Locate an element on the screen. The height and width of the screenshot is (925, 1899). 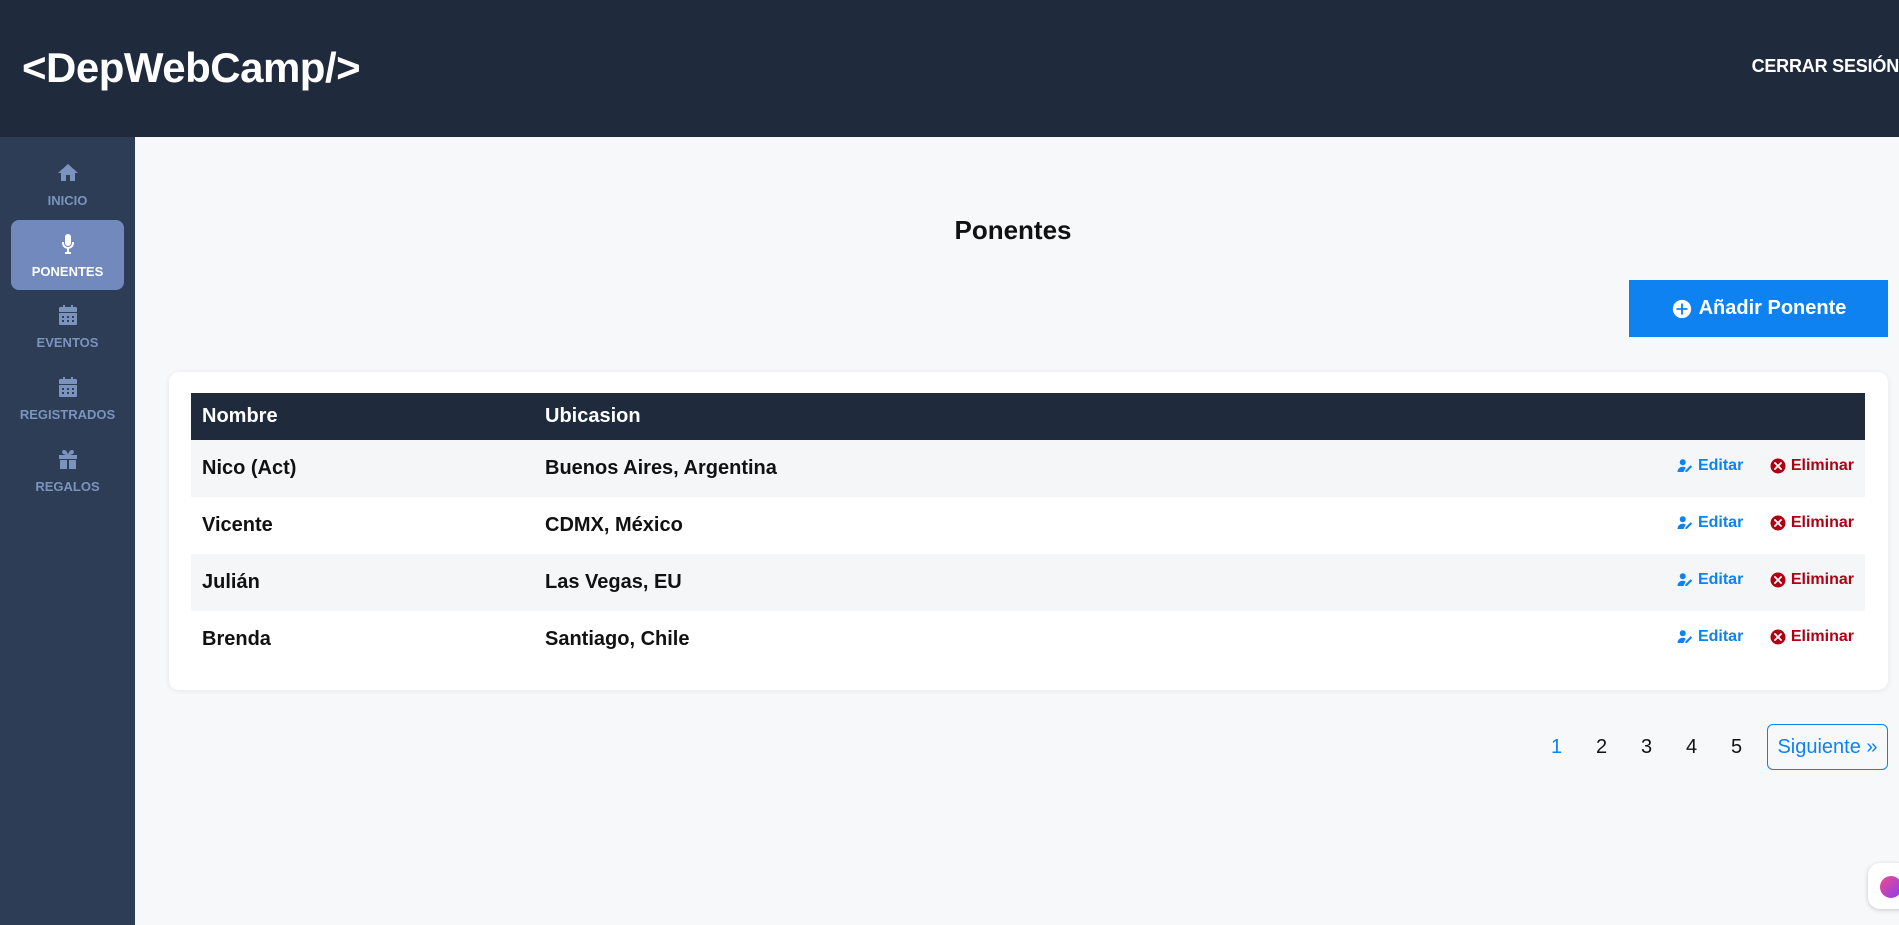
home-icon is located at coordinates (67, 172).